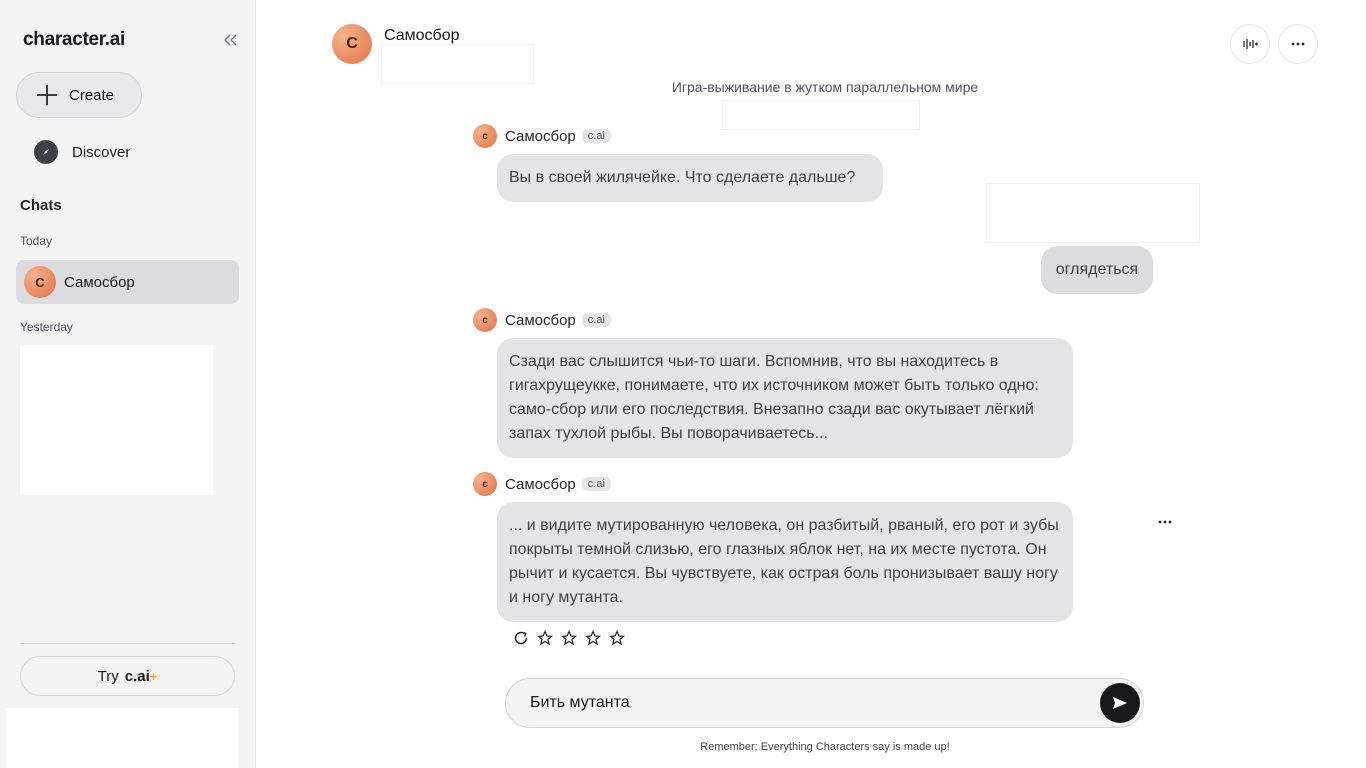 The width and height of the screenshot is (1366, 768). I want to click on message-actions, so click(571, 638).